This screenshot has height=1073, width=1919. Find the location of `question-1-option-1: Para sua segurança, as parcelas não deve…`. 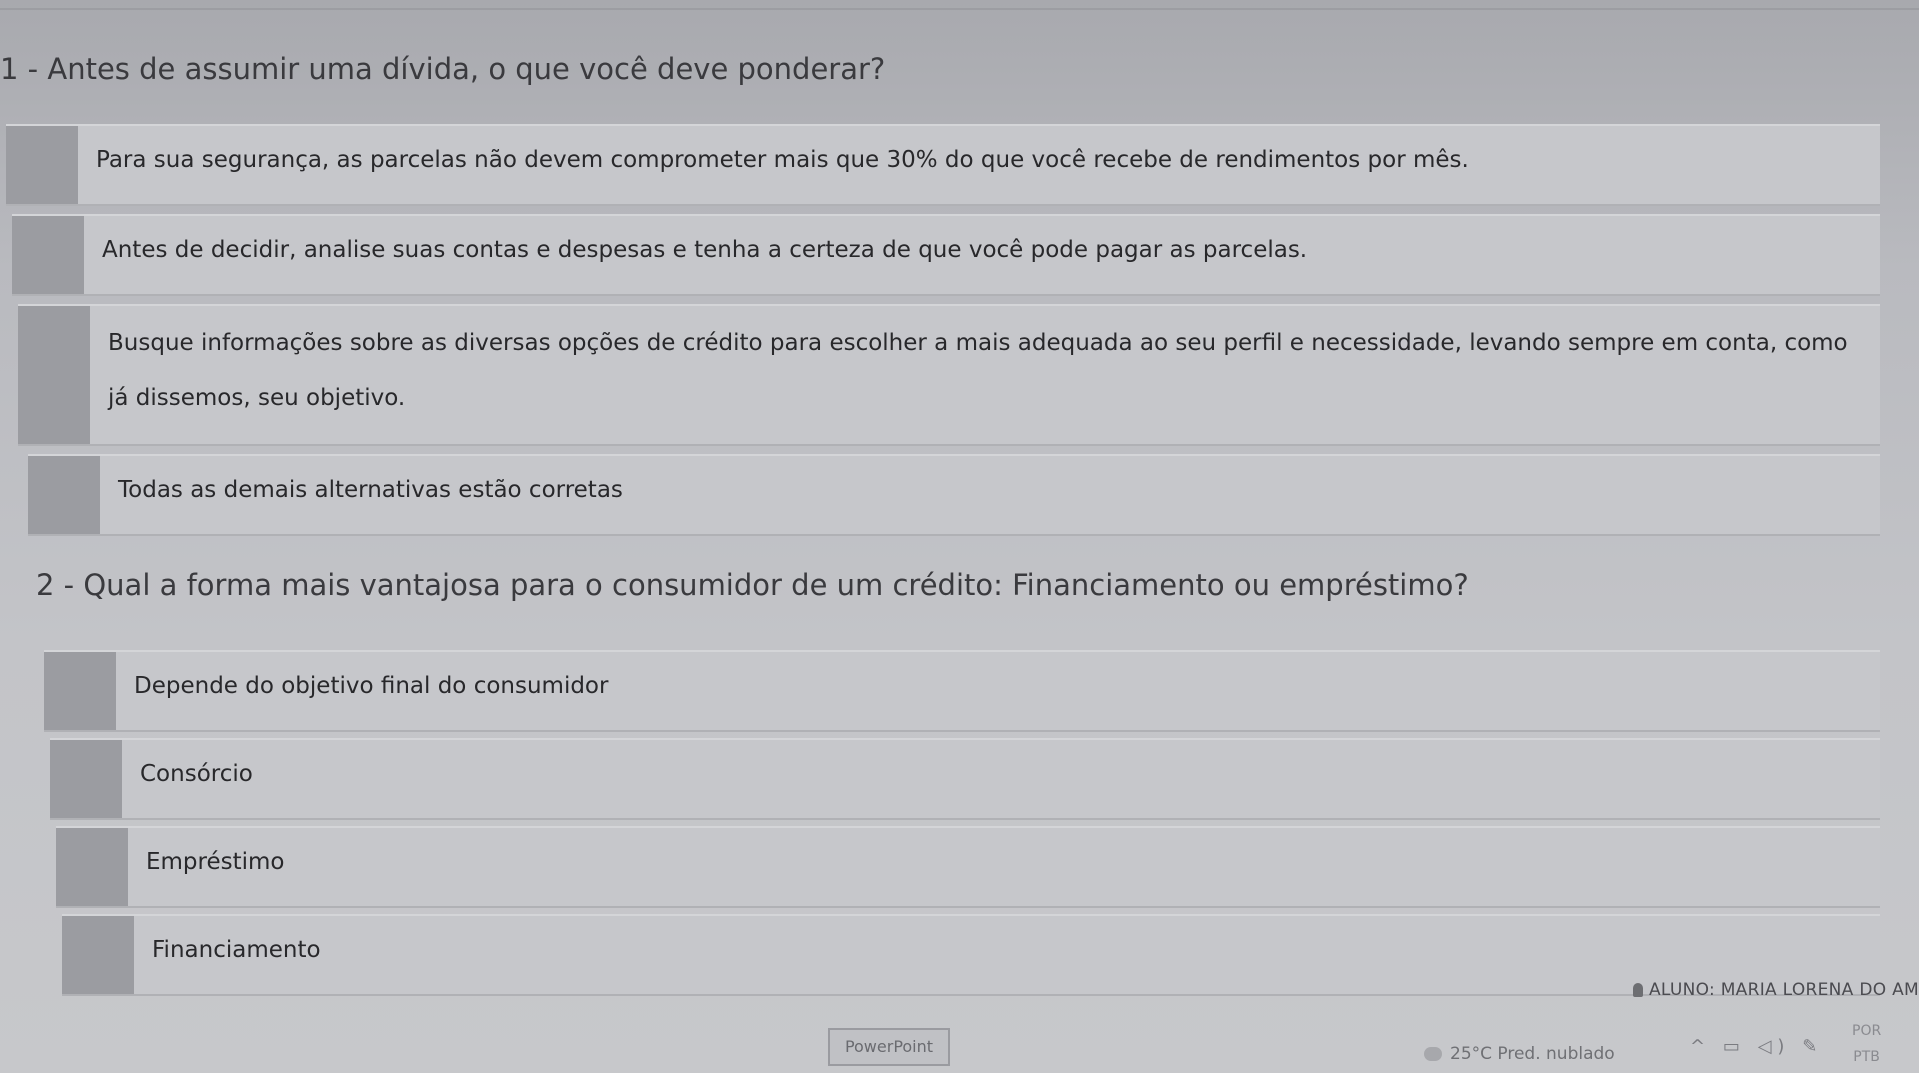

question-1-option-1: Para sua segurança, as parcelas não deve… is located at coordinates (943, 165).